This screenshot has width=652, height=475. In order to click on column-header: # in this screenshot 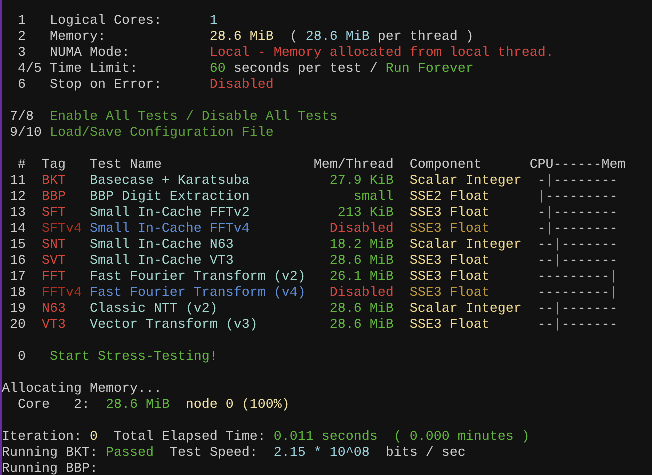, I will do `click(21, 166)`.